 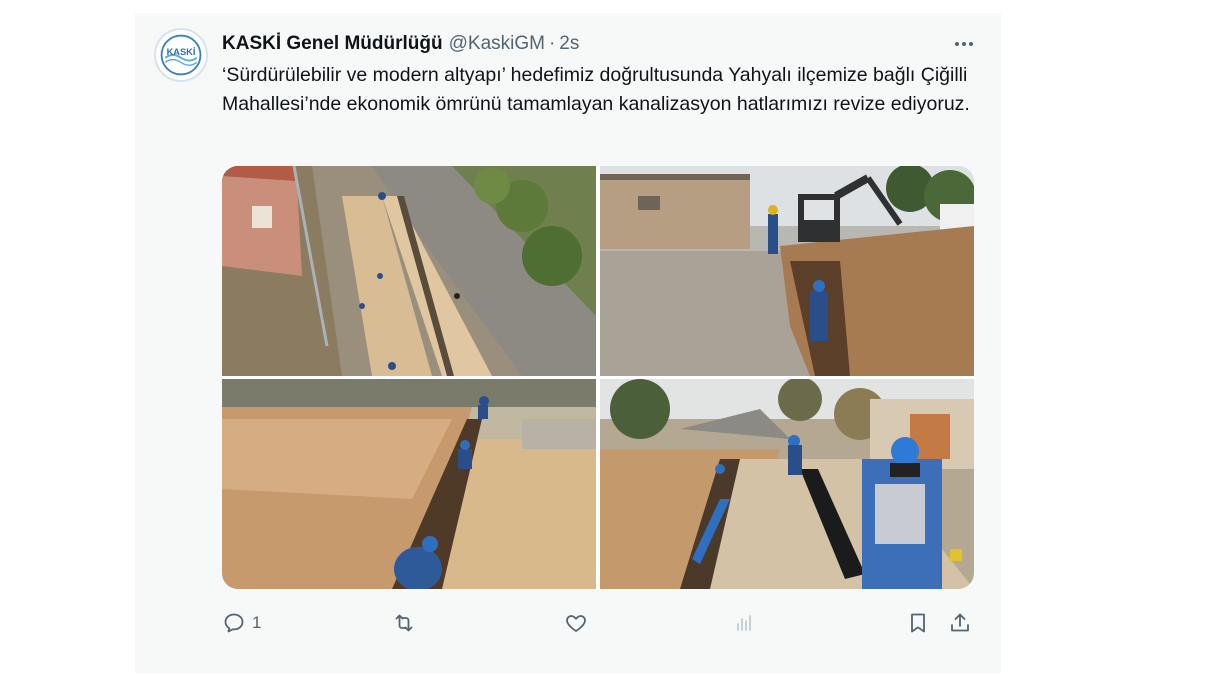 I want to click on photo-aerial-trench, so click(x=409, y=271).